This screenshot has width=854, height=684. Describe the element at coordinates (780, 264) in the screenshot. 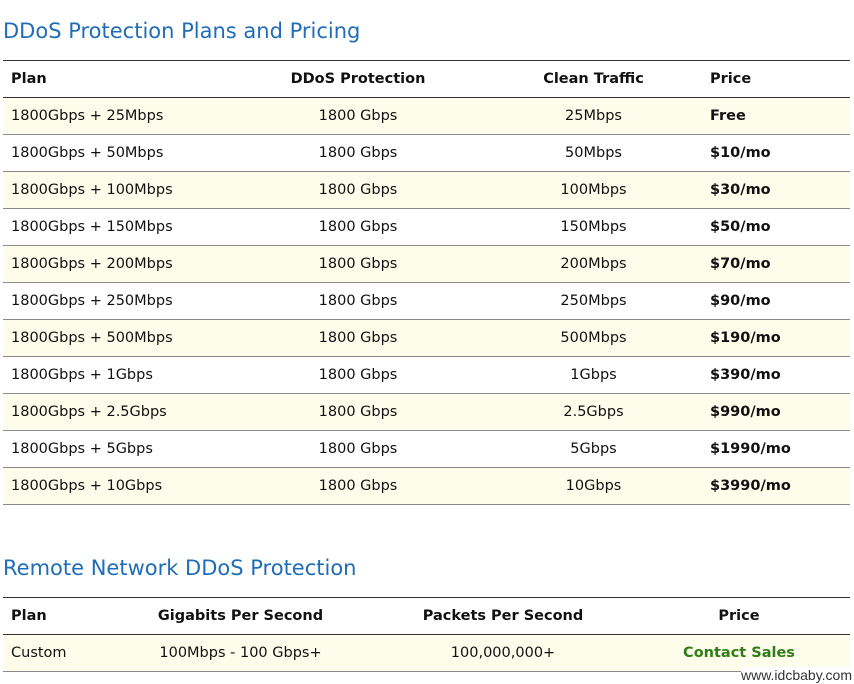

I see `price-cell: $70/mo` at that location.